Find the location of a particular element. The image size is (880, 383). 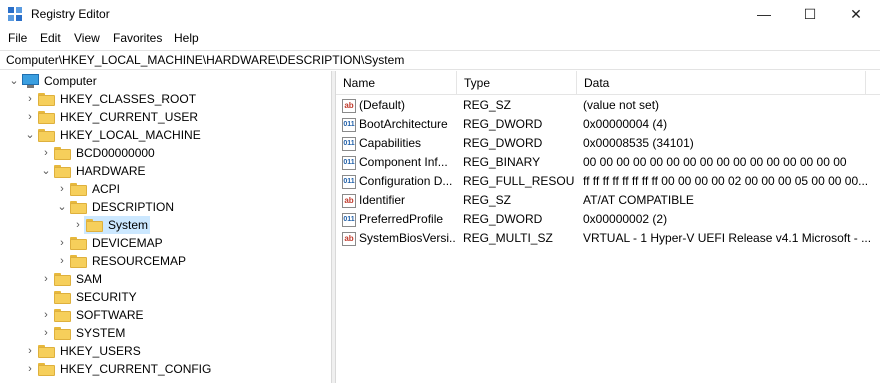

tree-item: ⌄ HKEY_LOCAL_MACHINE is located at coordinates (165, 135).